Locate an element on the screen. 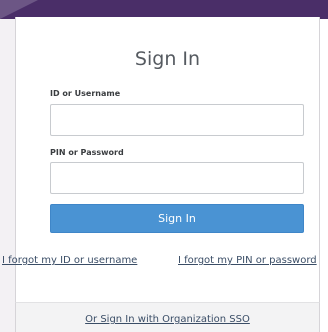 This screenshot has width=328, height=332. page-title: Sign In is located at coordinates (167, 59).